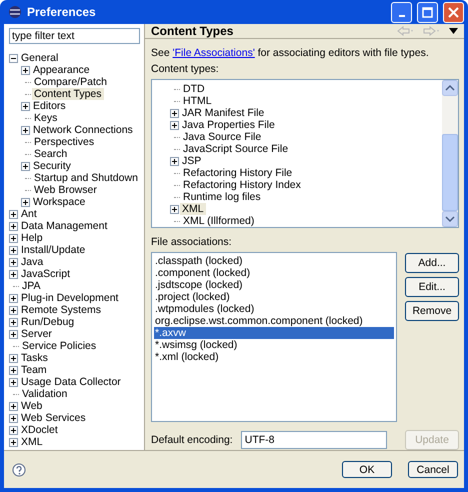 The width and height of the screenshot is (468, 492). I want to click on tree-item: JPA, so click(31, 286).